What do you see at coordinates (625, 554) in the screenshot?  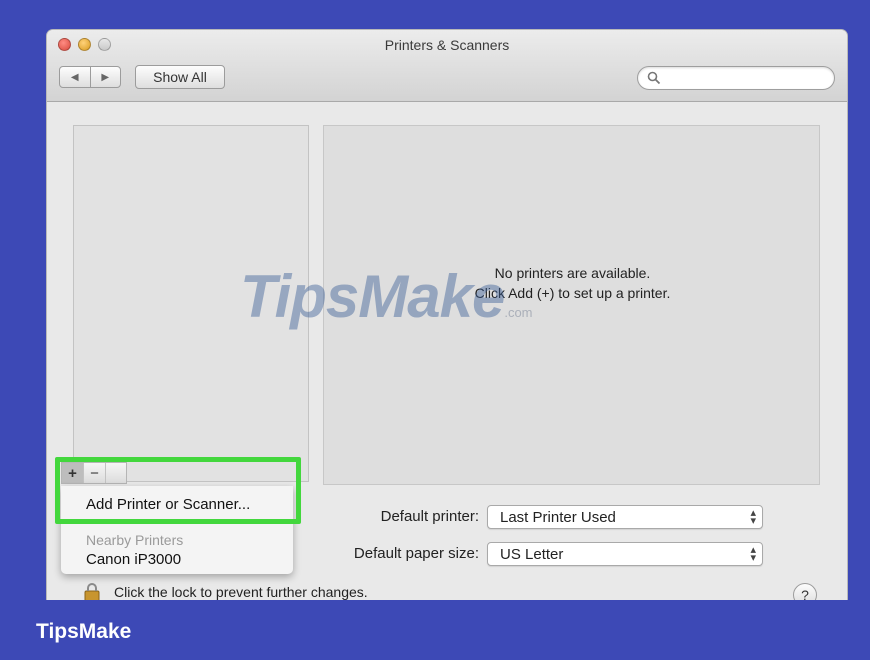 I see `default-paper-size-popup: US Letter ▴ ▾` at bounding box center [625, 554].